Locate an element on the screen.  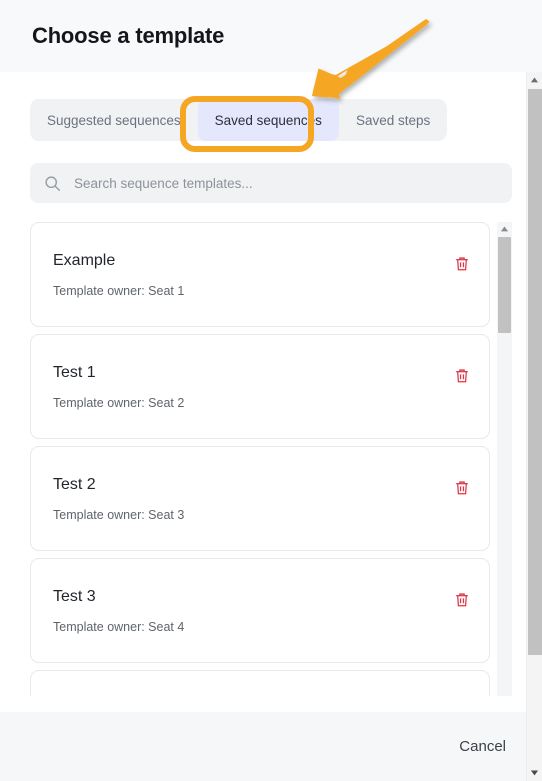
search-row is located at coordinates (271, 183).